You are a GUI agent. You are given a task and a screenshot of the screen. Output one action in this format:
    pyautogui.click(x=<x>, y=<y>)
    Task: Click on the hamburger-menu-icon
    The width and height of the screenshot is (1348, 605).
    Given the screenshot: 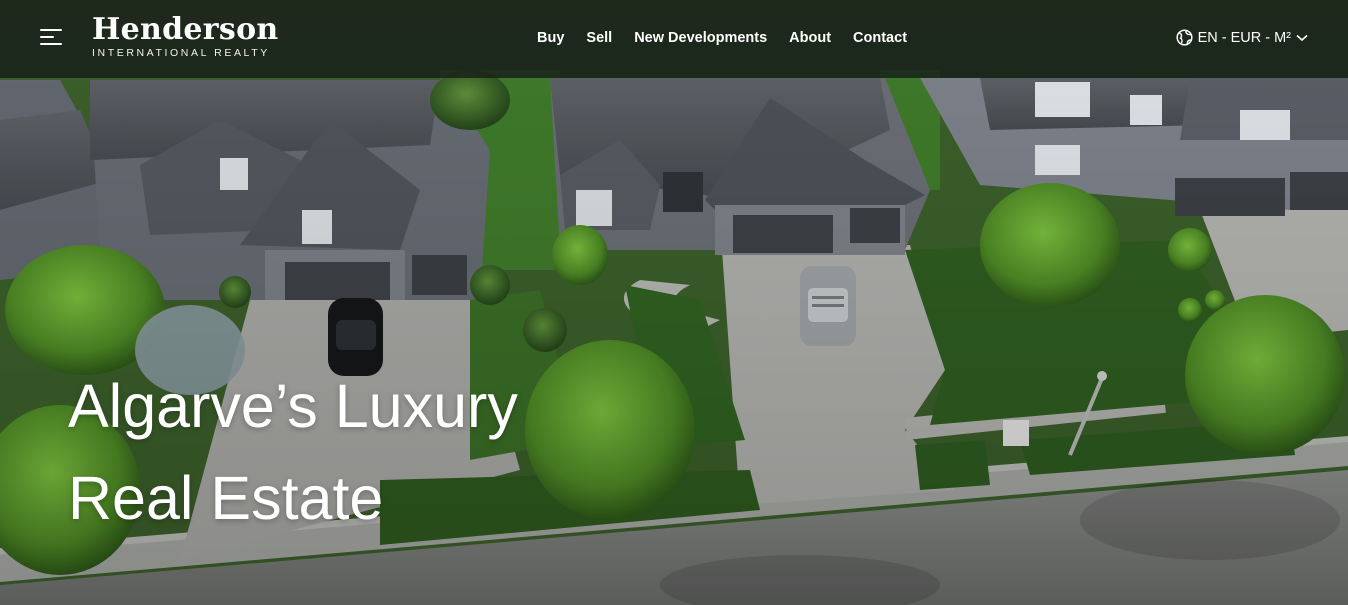 What is the action you would take?
    pyautogui.click(x=52, y=39)
    